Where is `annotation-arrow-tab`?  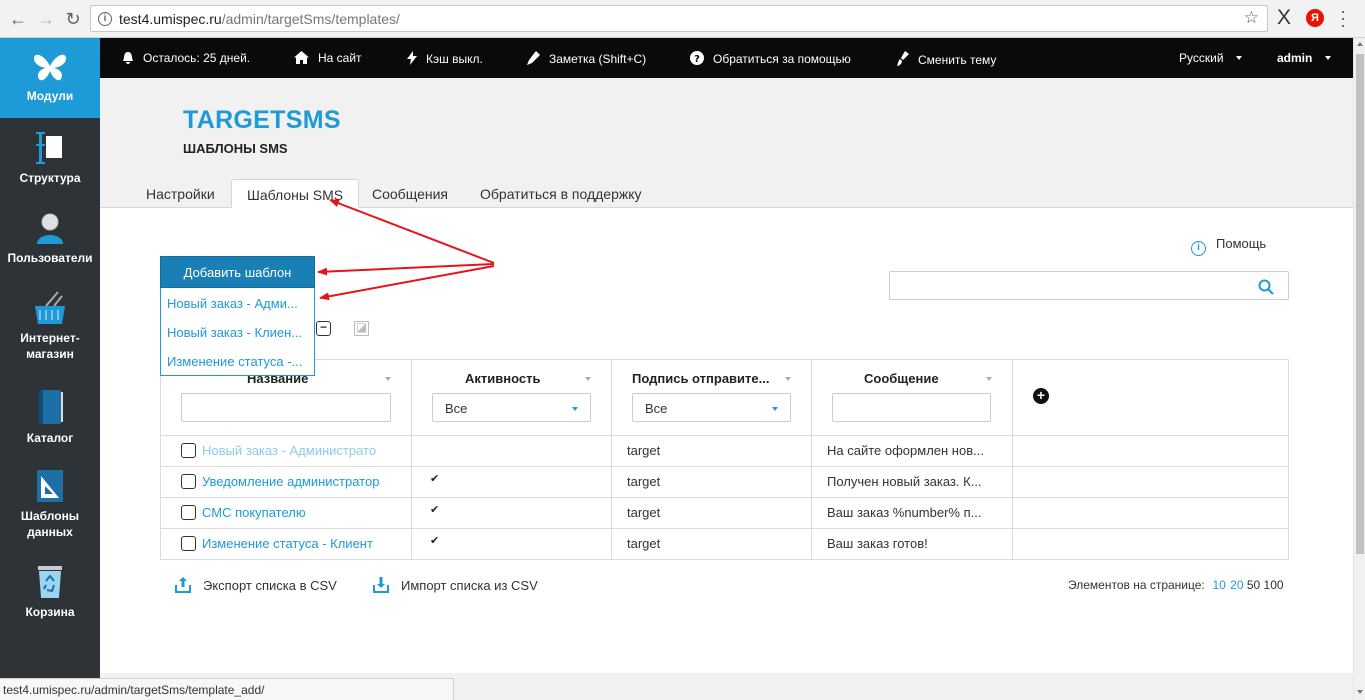
annotation-arrow-tab is located at coordinates (412, 231).